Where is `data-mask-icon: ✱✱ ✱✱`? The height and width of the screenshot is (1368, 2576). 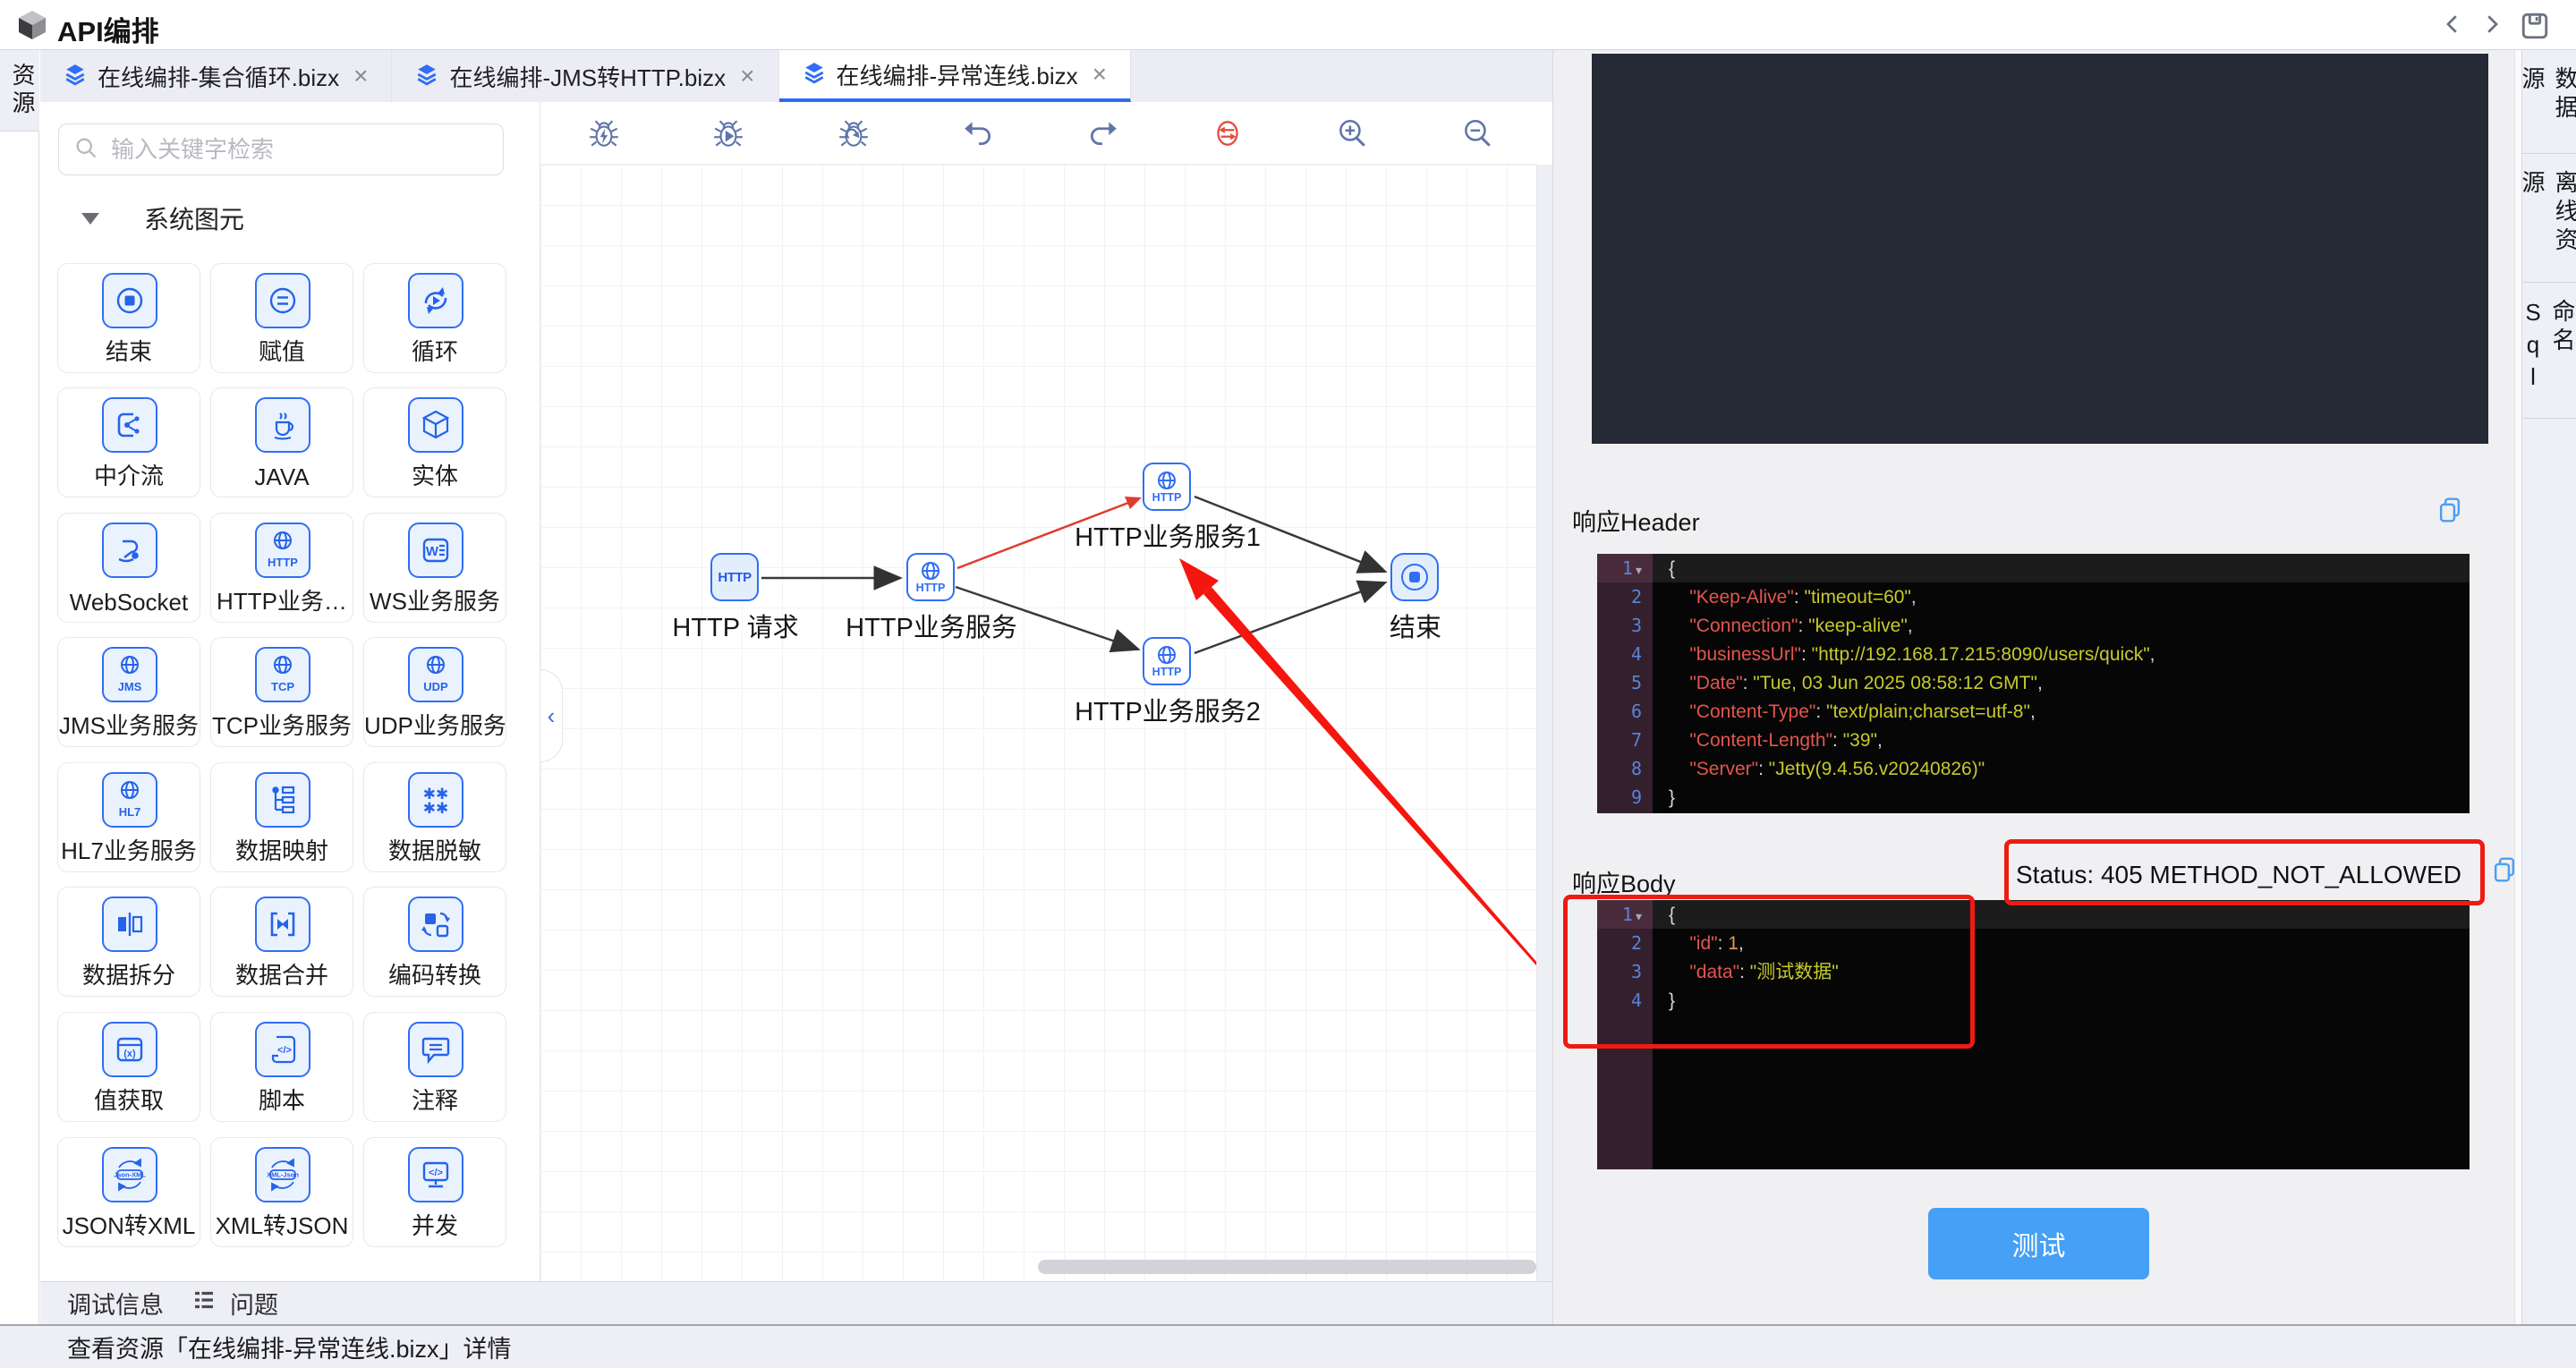
data-mask-icon: ✱✱ ✱✱ is located at coordinates (435, 800).